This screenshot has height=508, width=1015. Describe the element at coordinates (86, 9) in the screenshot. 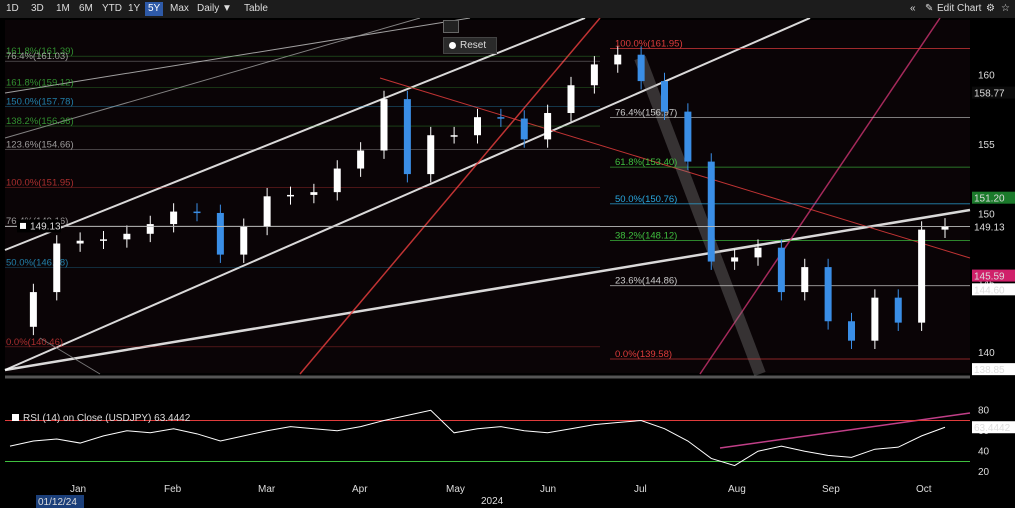

I see `range-6m-button: 6M` at that location.